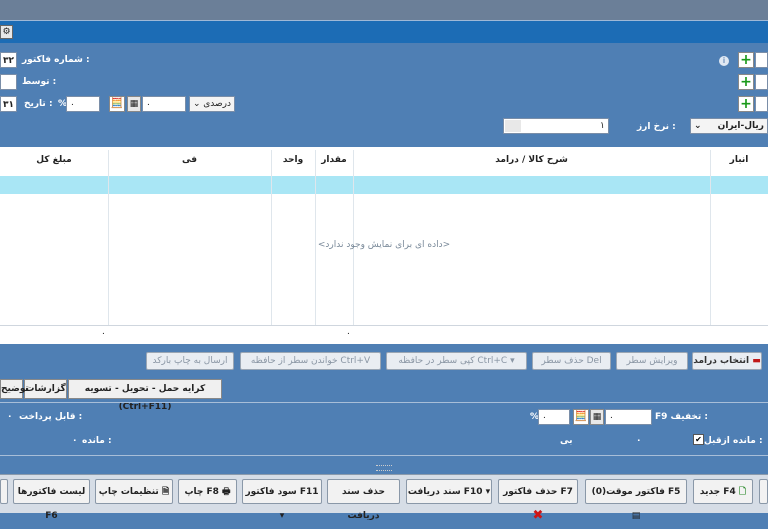 Image resolution: width=768 pixels, height=529 pixels. What do you see at coordinates (739, 161) in the screenshot?
I see `col-warehouse: انبار` at bounding box center [739, 161].